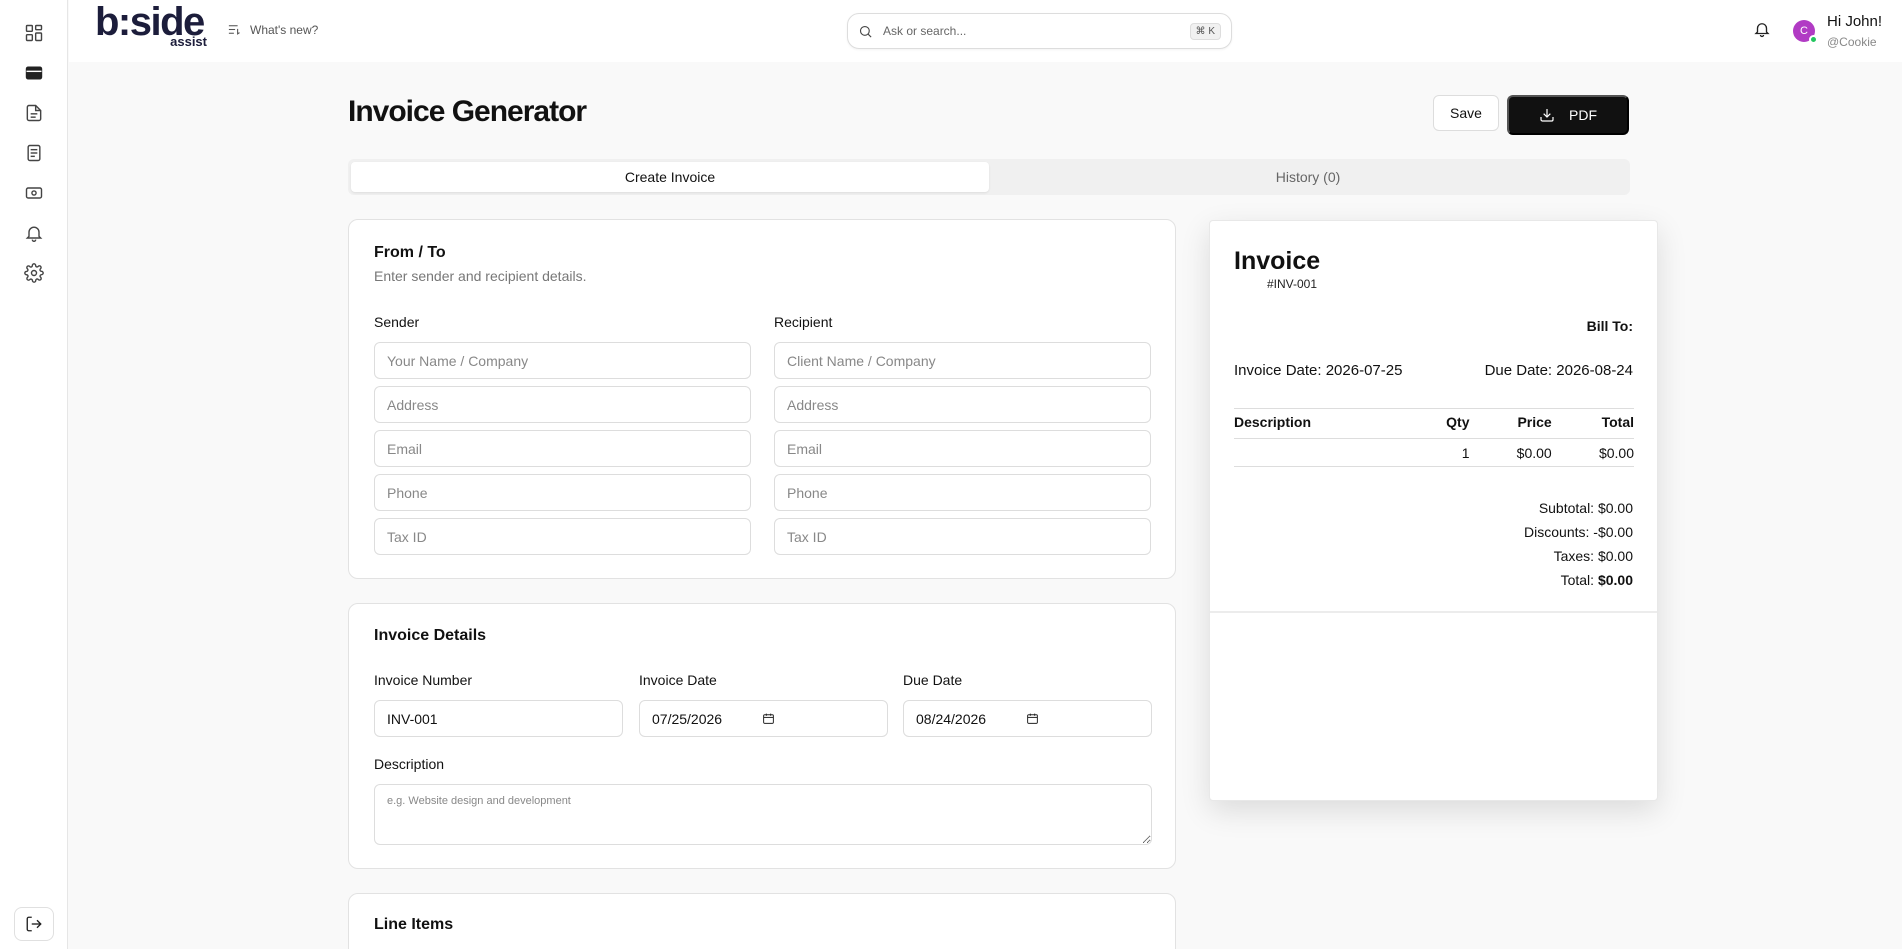 The width and height of the screenshot is (1902, 949). I want to click on preview-invoice-date: Invoice Date: 2026-07-25, so click(1318, 370).